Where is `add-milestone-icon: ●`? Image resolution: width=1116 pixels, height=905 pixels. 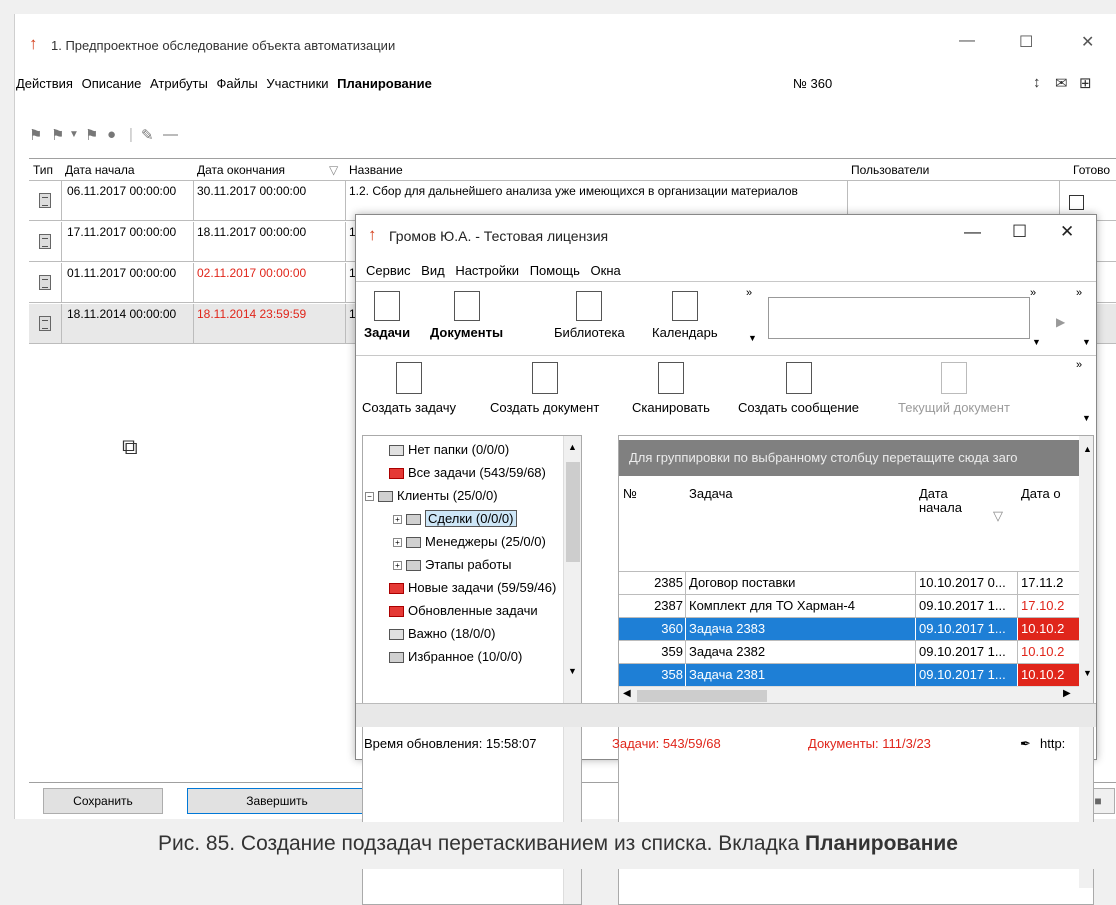
add-milestone-icon: ● is located at coordinates (111, 134).